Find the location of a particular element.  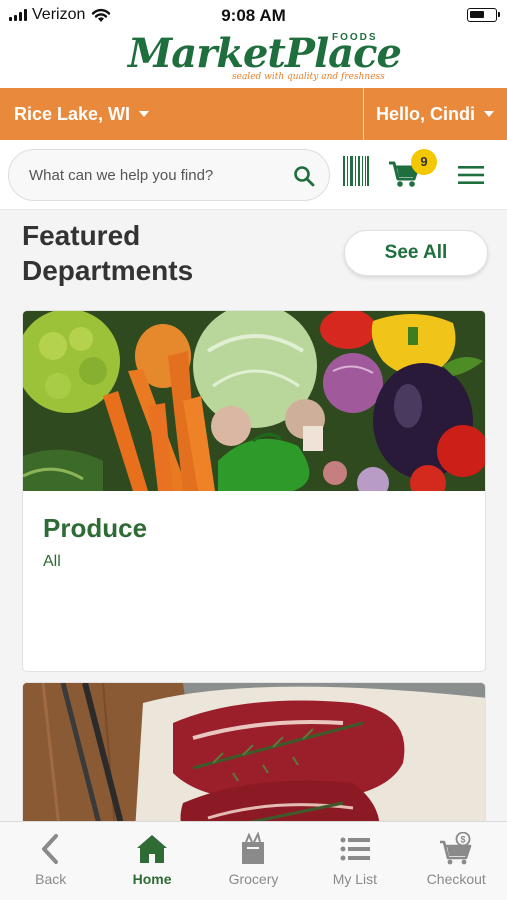

nav-back: Back is located at coordinates (50, 861).